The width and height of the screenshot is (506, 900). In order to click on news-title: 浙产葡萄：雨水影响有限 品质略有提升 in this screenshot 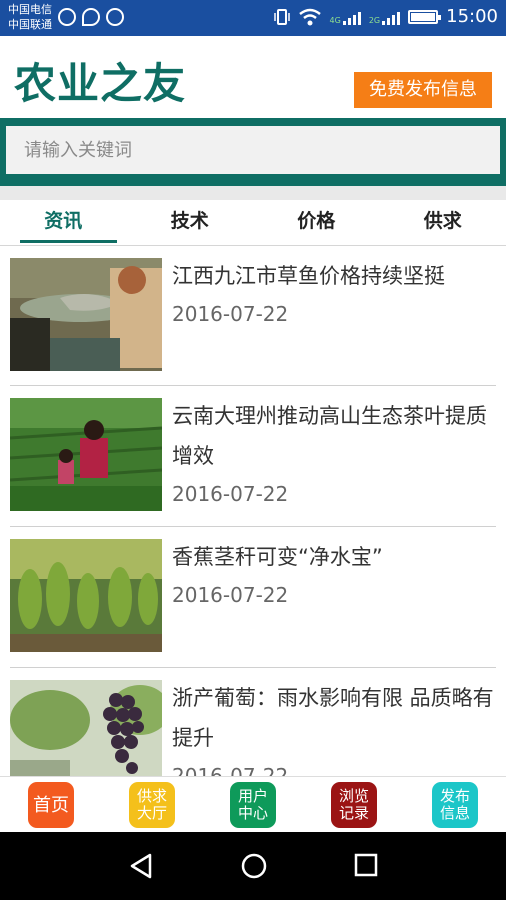, I will do `click(333, 718)`.